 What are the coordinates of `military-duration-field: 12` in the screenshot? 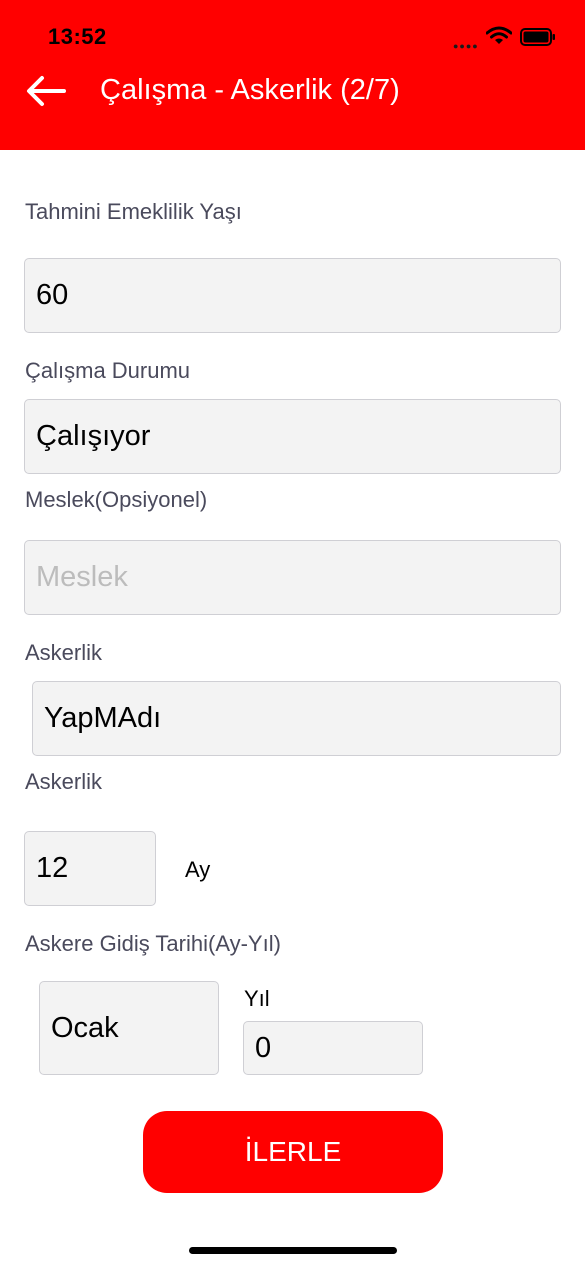 It's located at (90, 868).